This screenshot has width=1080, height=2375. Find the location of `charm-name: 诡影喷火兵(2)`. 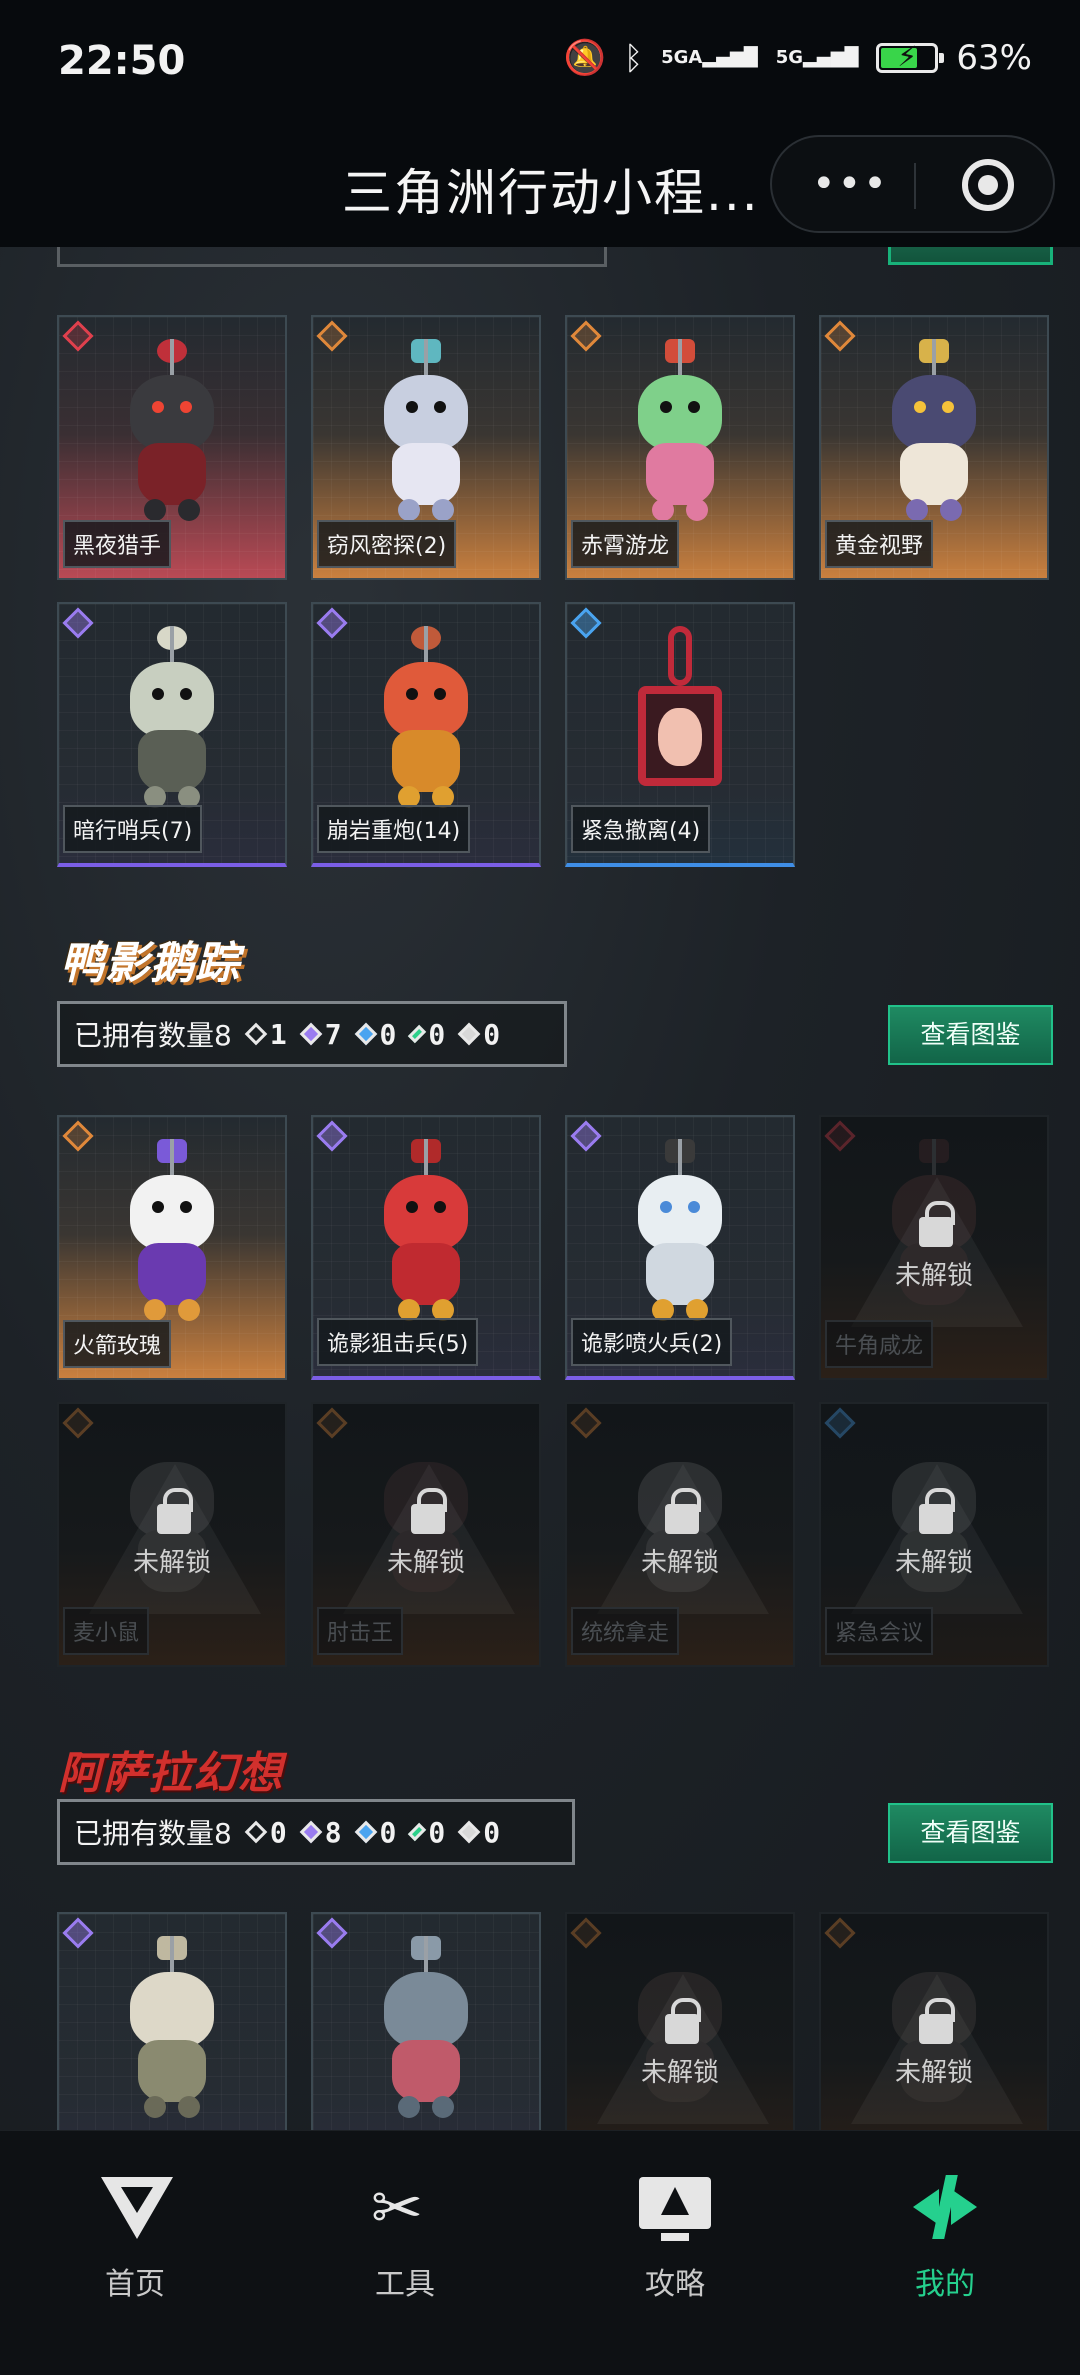

charm-name: 诡影喷火兵(2) is located at coordinates (652, 1342).